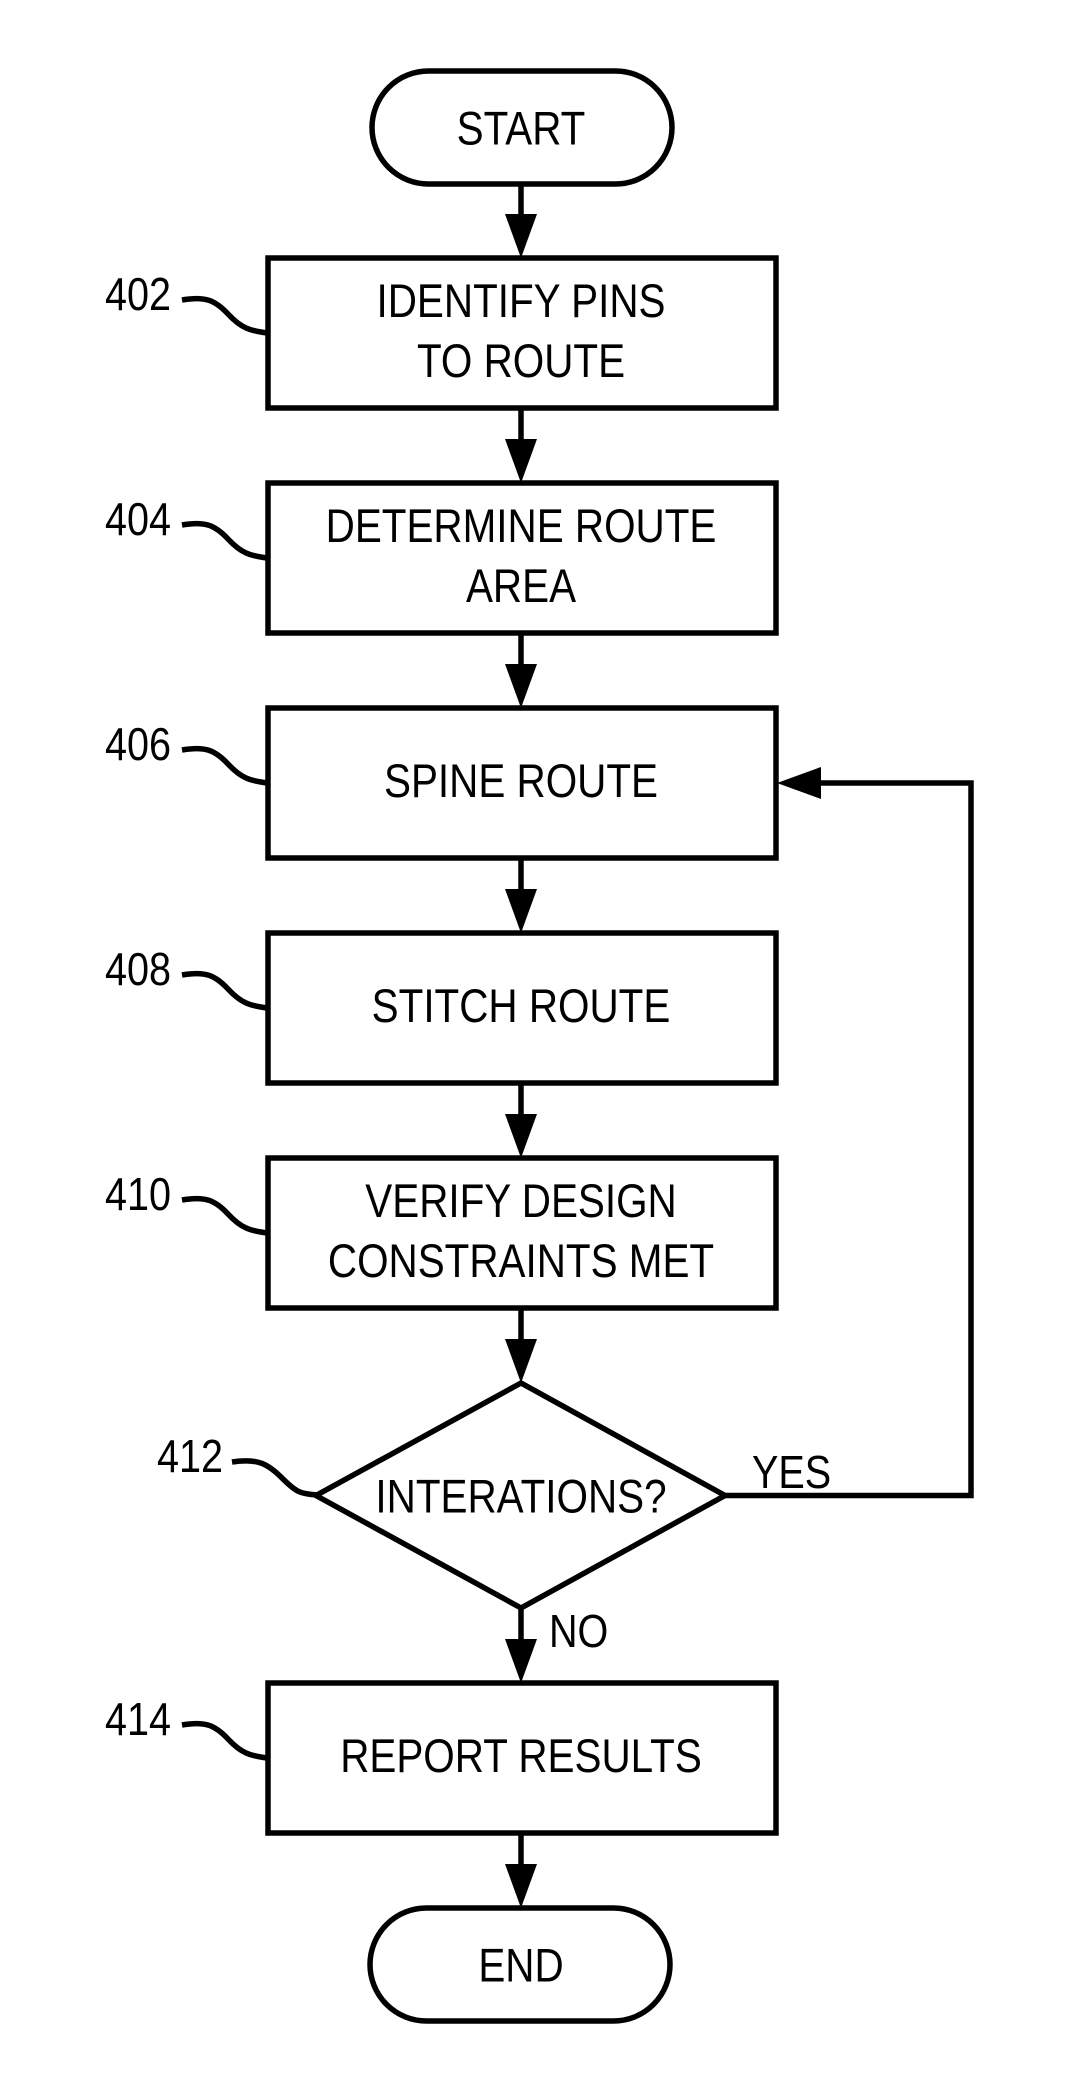 The image size is (1075, 2085). What do you see at coordinates (521, 361) in the screenshot?
I see `node-text-line: TO ROUTE` at bounding box center [521, 361].